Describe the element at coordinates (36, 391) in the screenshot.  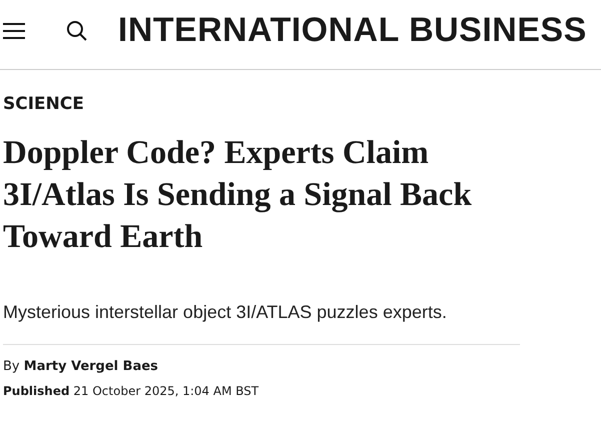
I see `published-label: Published` at that location.